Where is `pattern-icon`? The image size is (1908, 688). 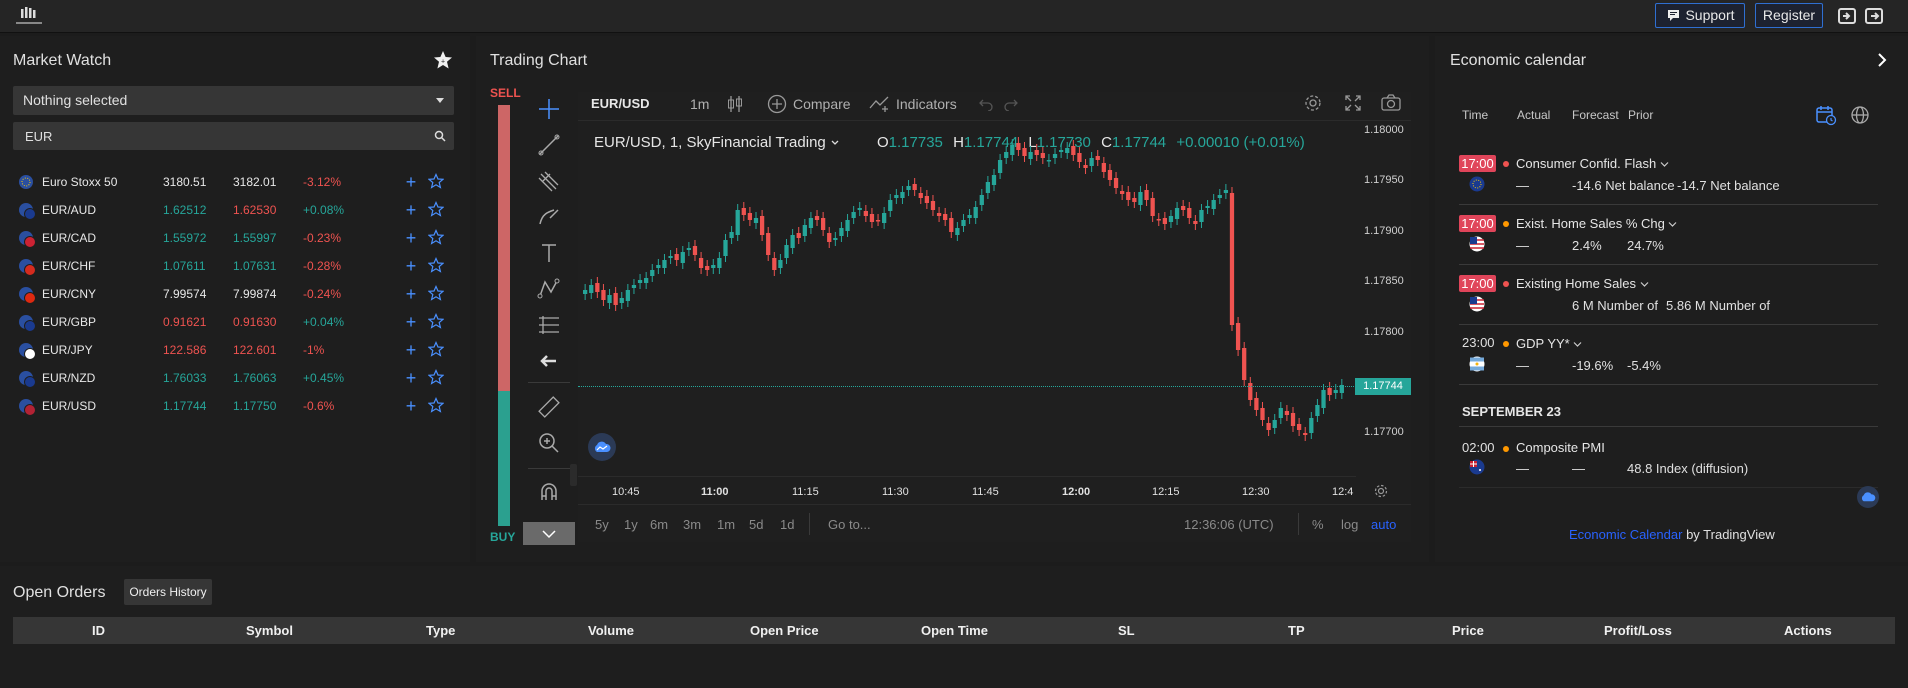
pattern-icon is located at coordinates (549, 289).